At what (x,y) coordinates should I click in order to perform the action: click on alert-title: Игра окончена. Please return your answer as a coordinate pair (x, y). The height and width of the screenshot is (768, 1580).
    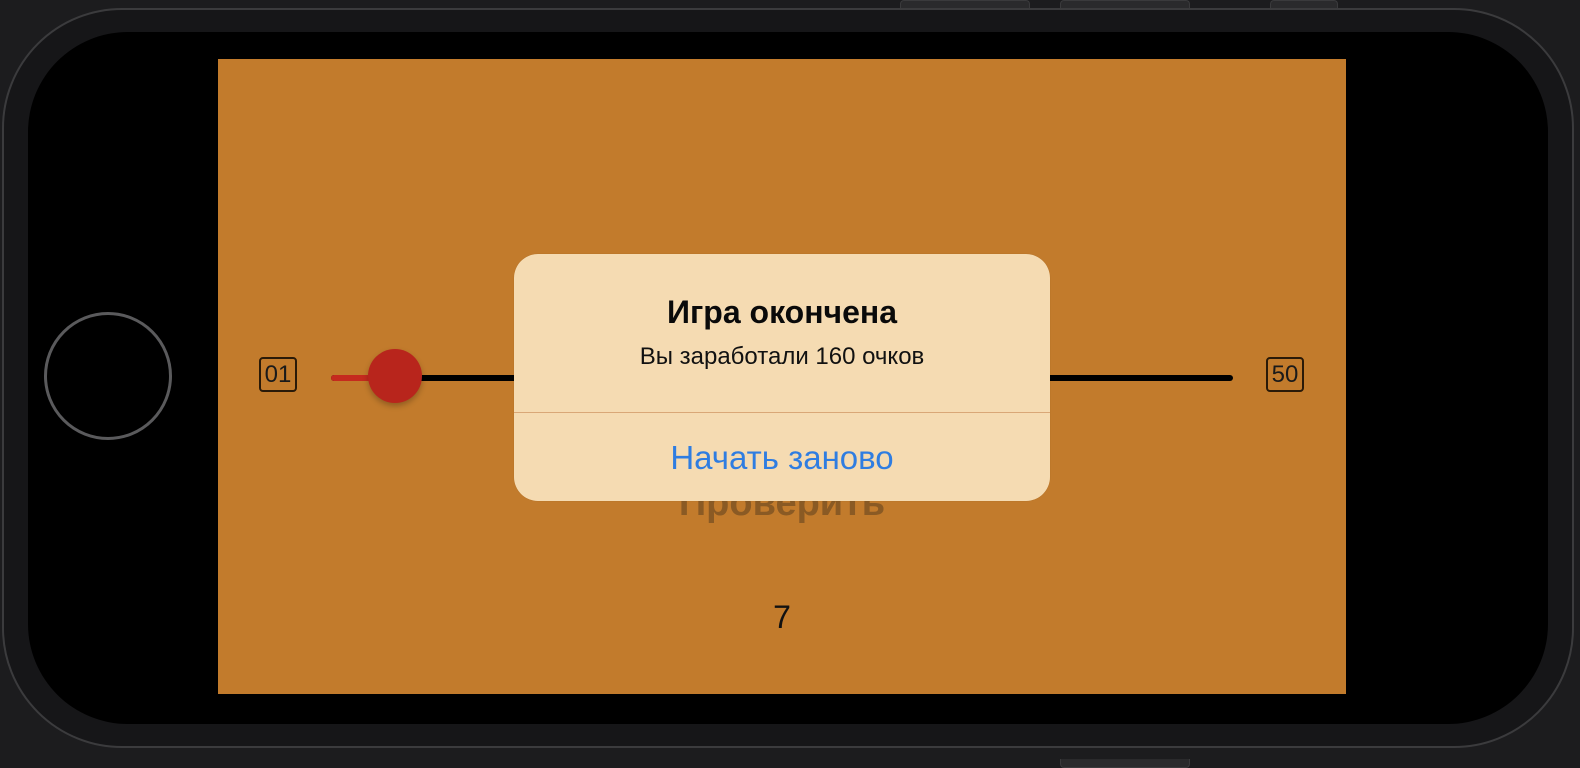
    Looking at the image, I should click on (782, 312).